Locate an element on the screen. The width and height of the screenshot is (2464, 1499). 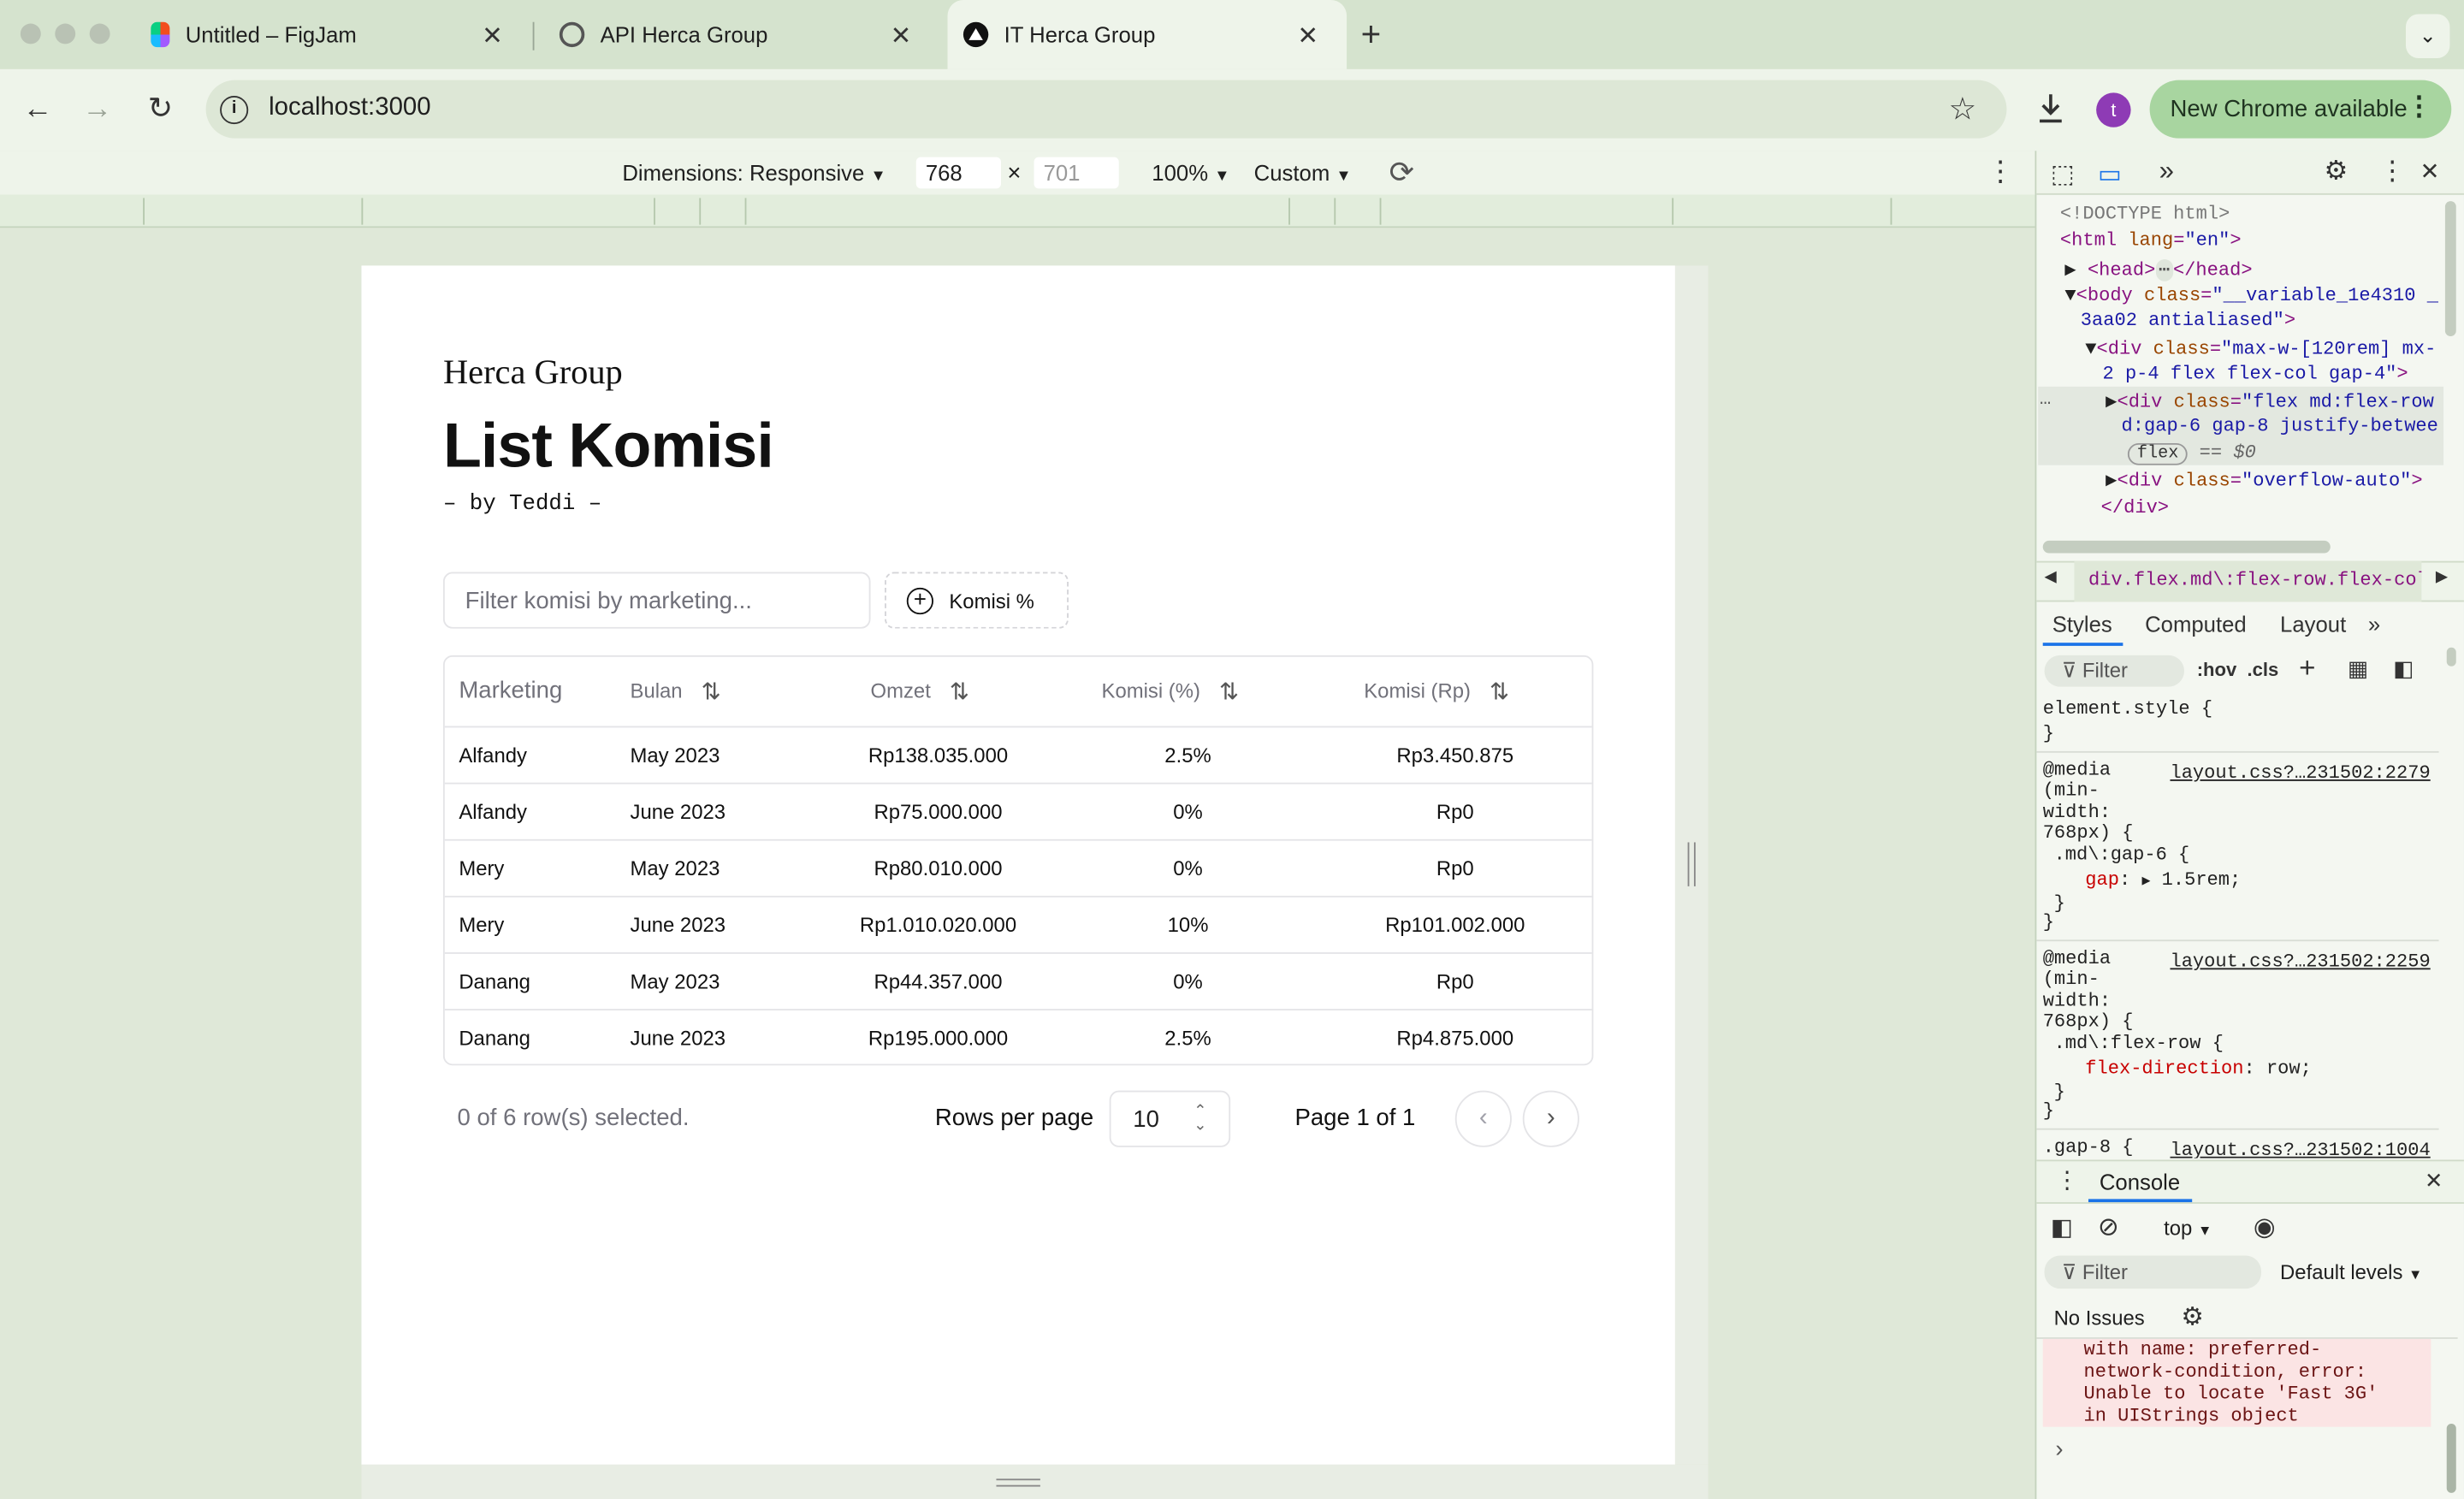
selector: .gap-8 { is located at coordinates (2088, 1147).